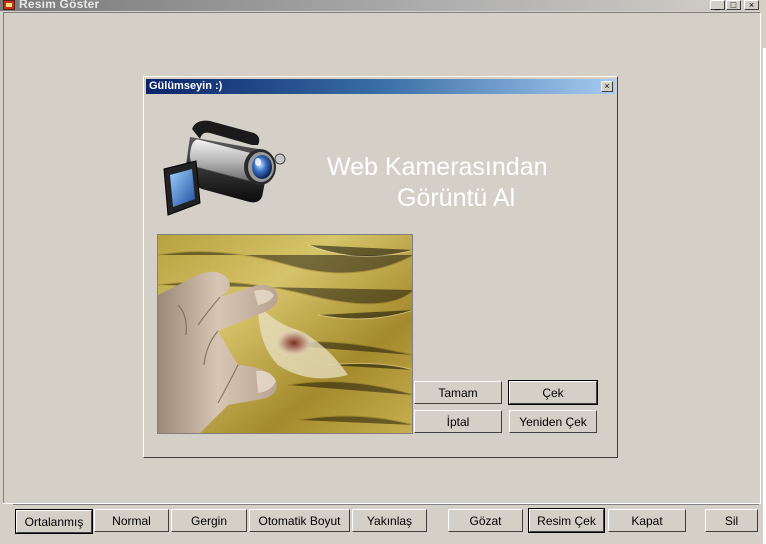 This screenshot has height=544, width=766. I want to click on window-titlebar: Resim Göster _ □ ×, so click(383, 5).